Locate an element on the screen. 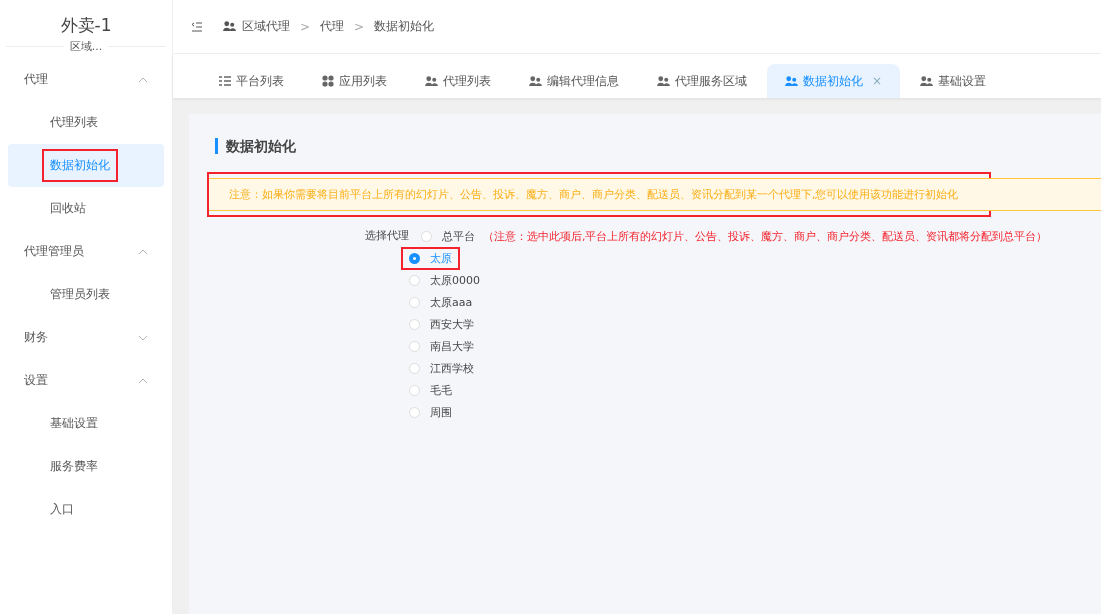 This screenshot has width=1101, height=614. warning-alert: 注意：如果你需要将目前平台上所有的幻灯片、公告、投诉、魔方、商户、商户分类、配送员、资讯分配到某一个代理下,您可以使用该功能进行初始化 is located at coordinates (655, 194).